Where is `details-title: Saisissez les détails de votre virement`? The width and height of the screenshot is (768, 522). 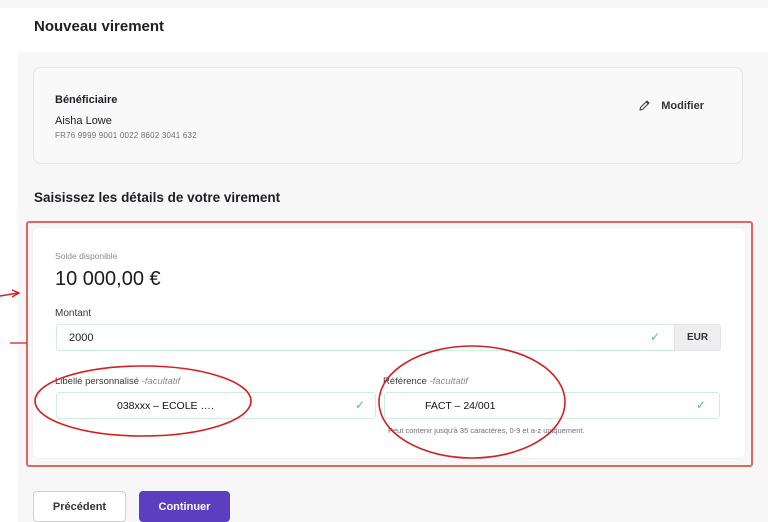 details-title: Saisissez les détails de votre virement is located at coordinates (157, 197).